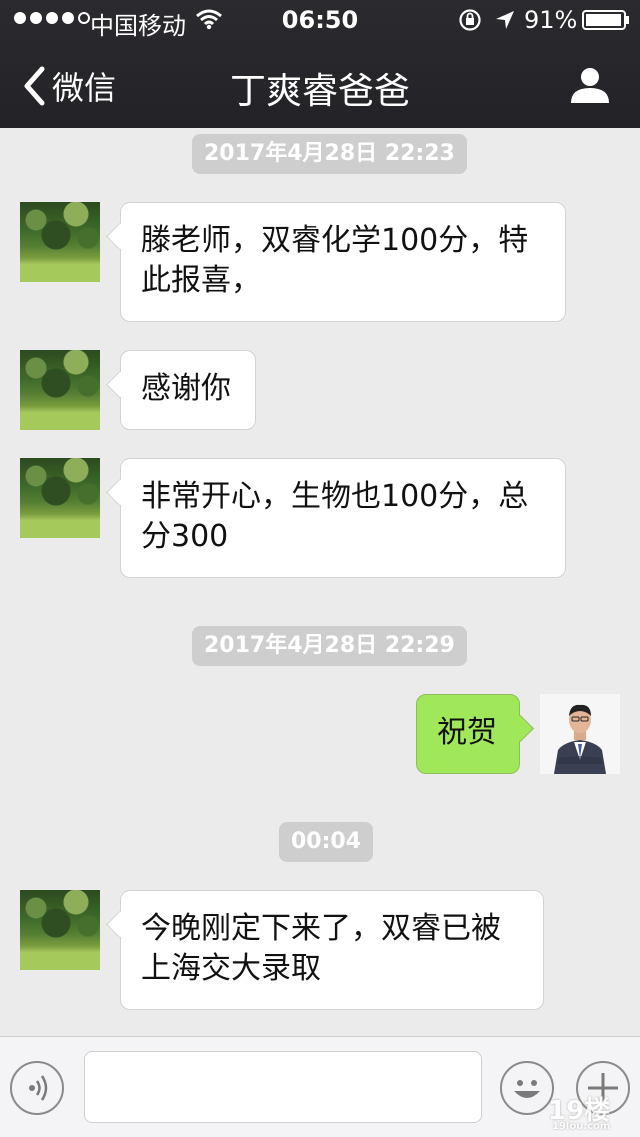 This screenshot has width=640, height=1137. Describe the element at coordinates (332, 950) in the screenshot. I see `message-bubble-incoming: 今晚刚定下来了，双睿已被上海交大录取` at that location.